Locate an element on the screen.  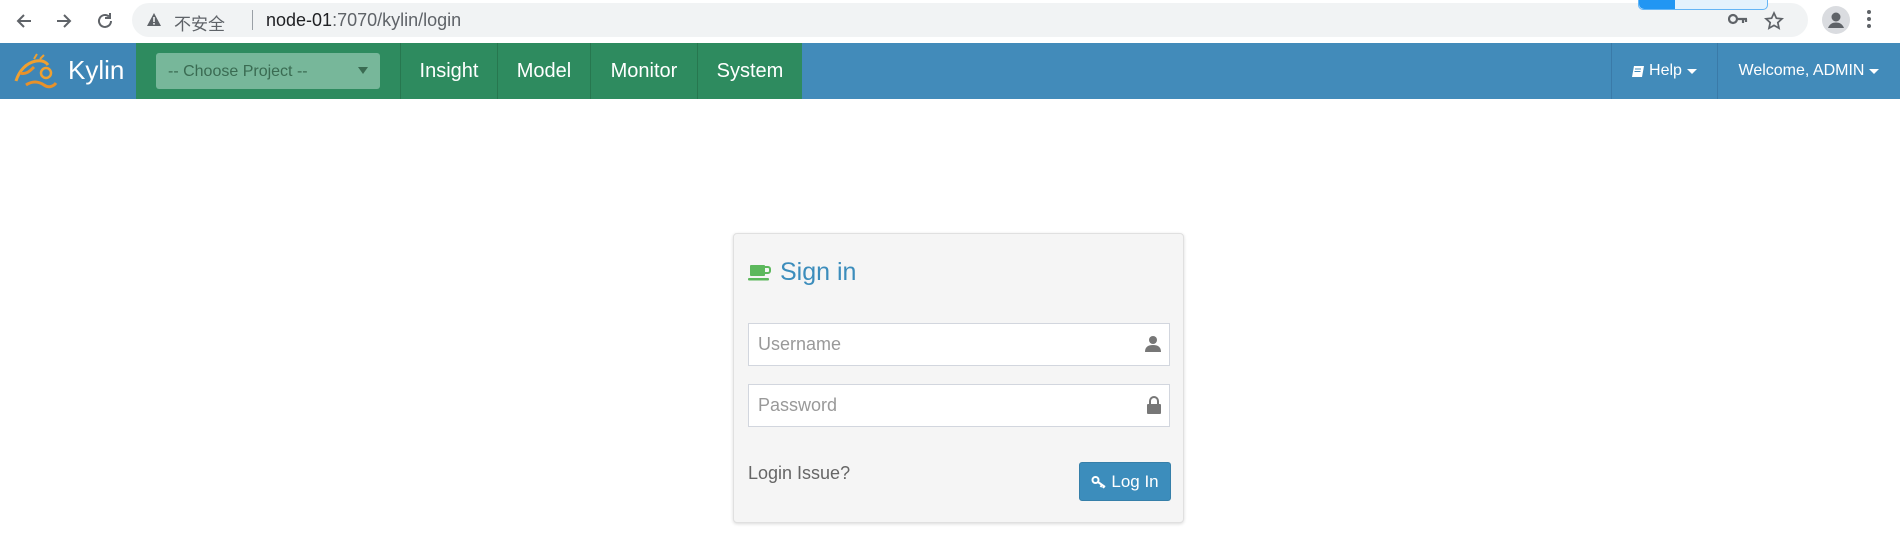
brand: Kylin is located at coordinates (68, 71).